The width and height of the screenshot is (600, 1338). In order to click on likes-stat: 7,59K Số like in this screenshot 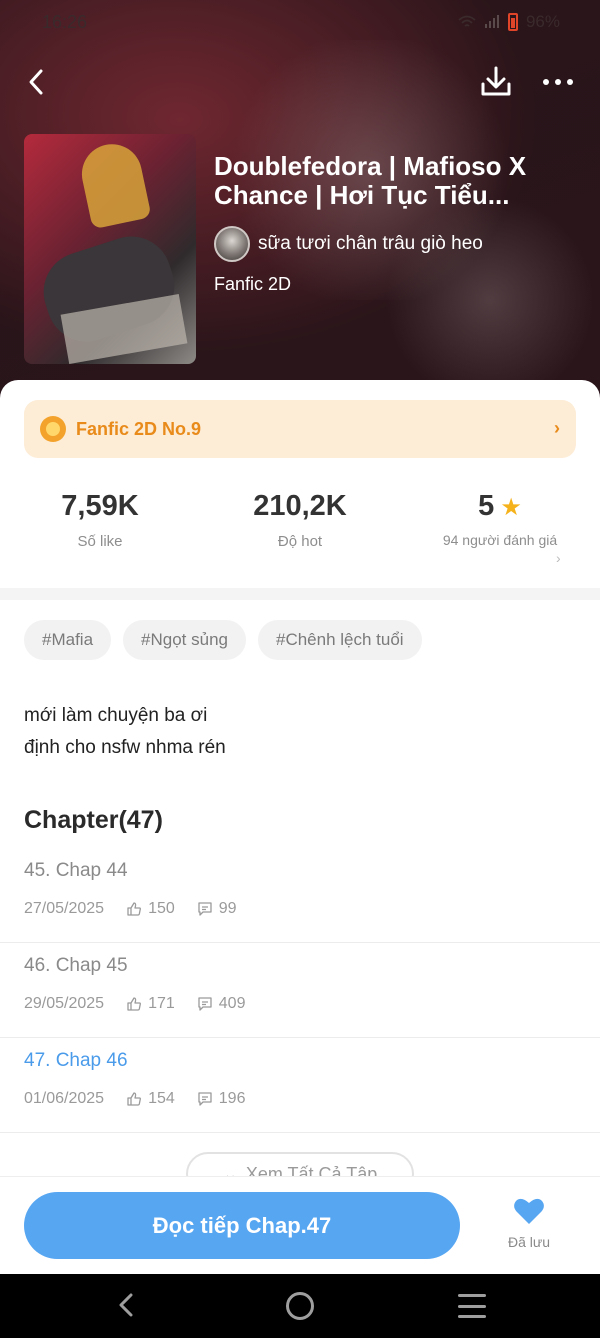, I will do `click(100, 520)`.